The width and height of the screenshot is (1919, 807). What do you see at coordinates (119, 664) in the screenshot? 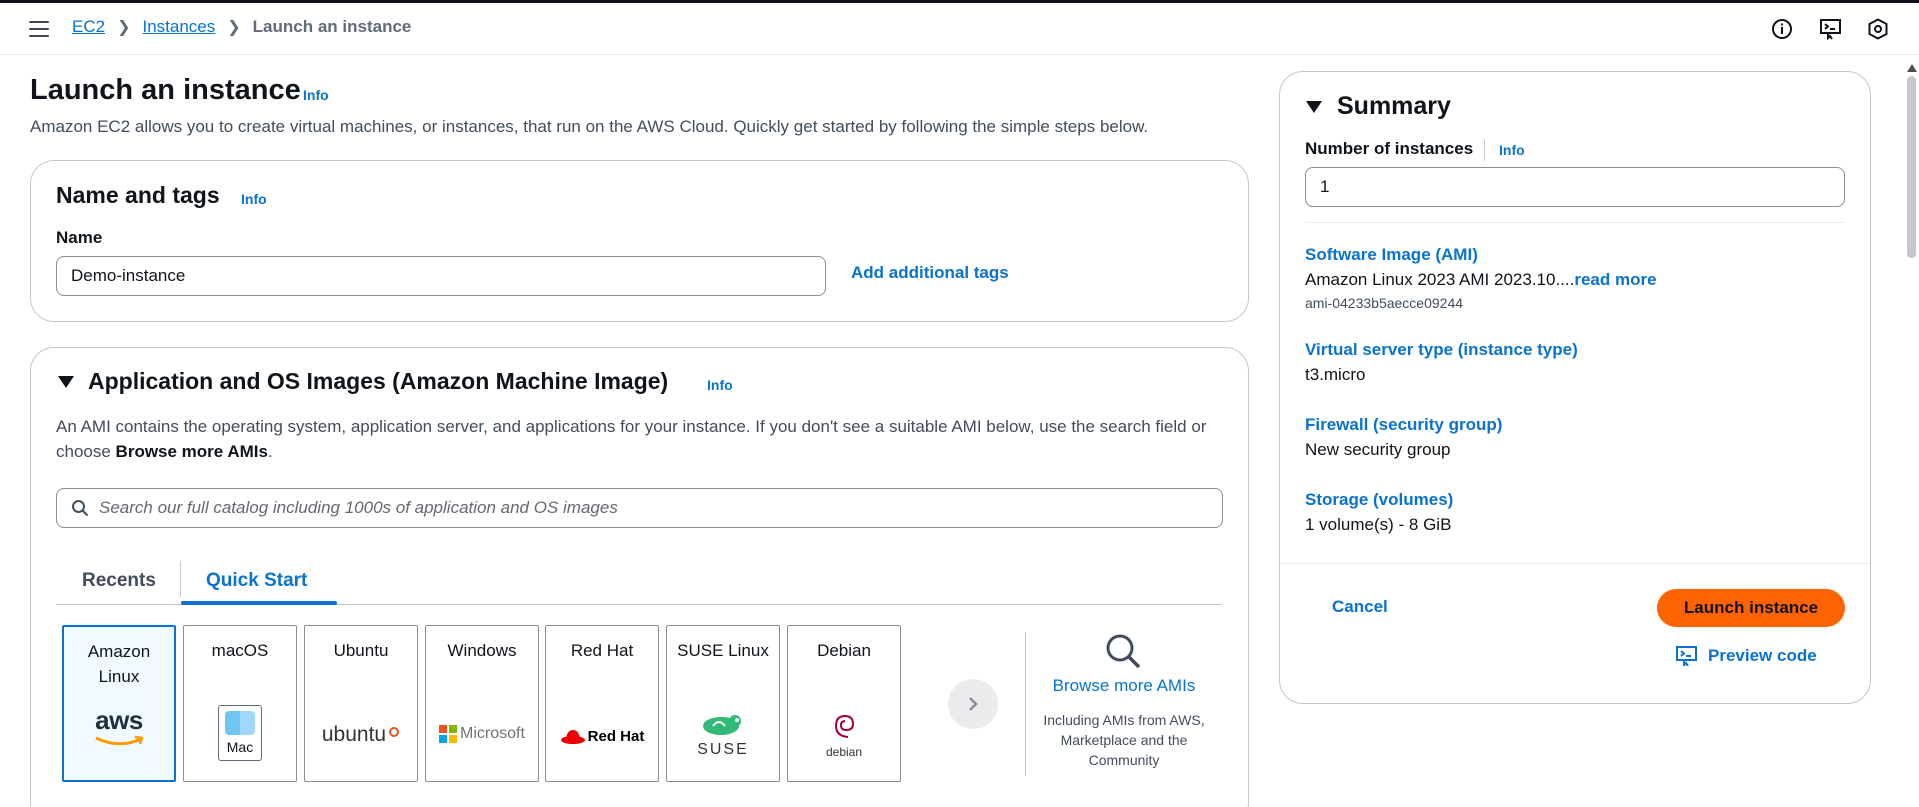
I see `tile-name: Amazon Linux` at bounding box center [119, 664].